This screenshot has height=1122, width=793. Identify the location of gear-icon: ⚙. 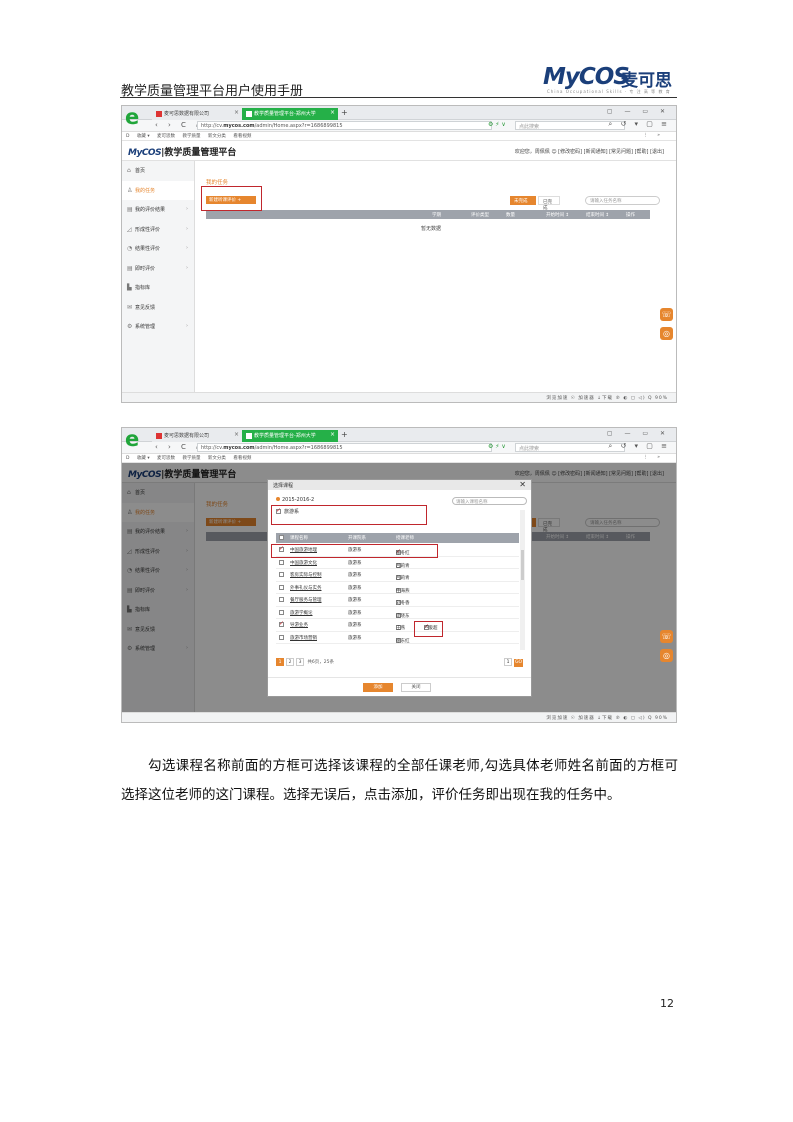
(130, 326).